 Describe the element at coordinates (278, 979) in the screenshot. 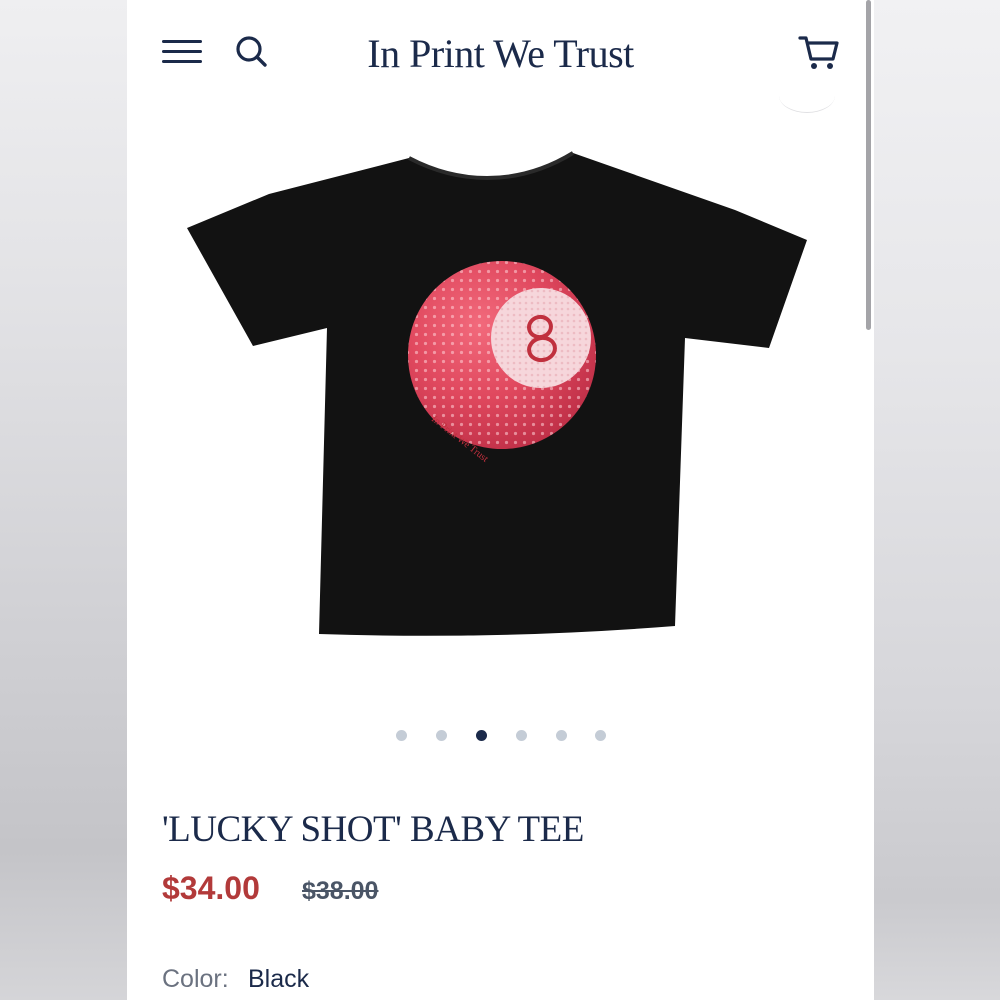

I see `color-value: Black` at that location.